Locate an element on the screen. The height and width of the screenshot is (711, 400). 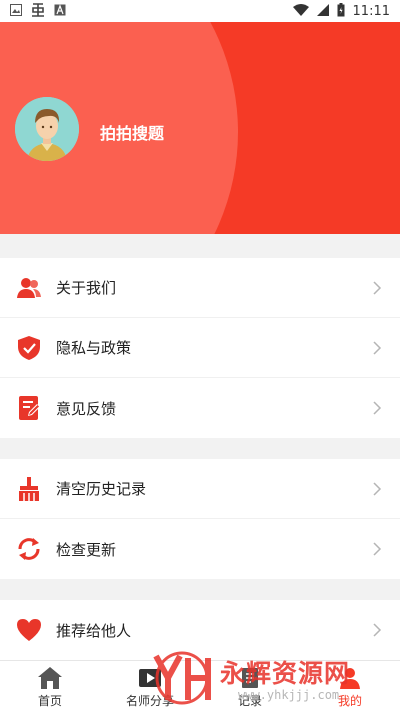
text-icon is located at coordinates (60, 11).